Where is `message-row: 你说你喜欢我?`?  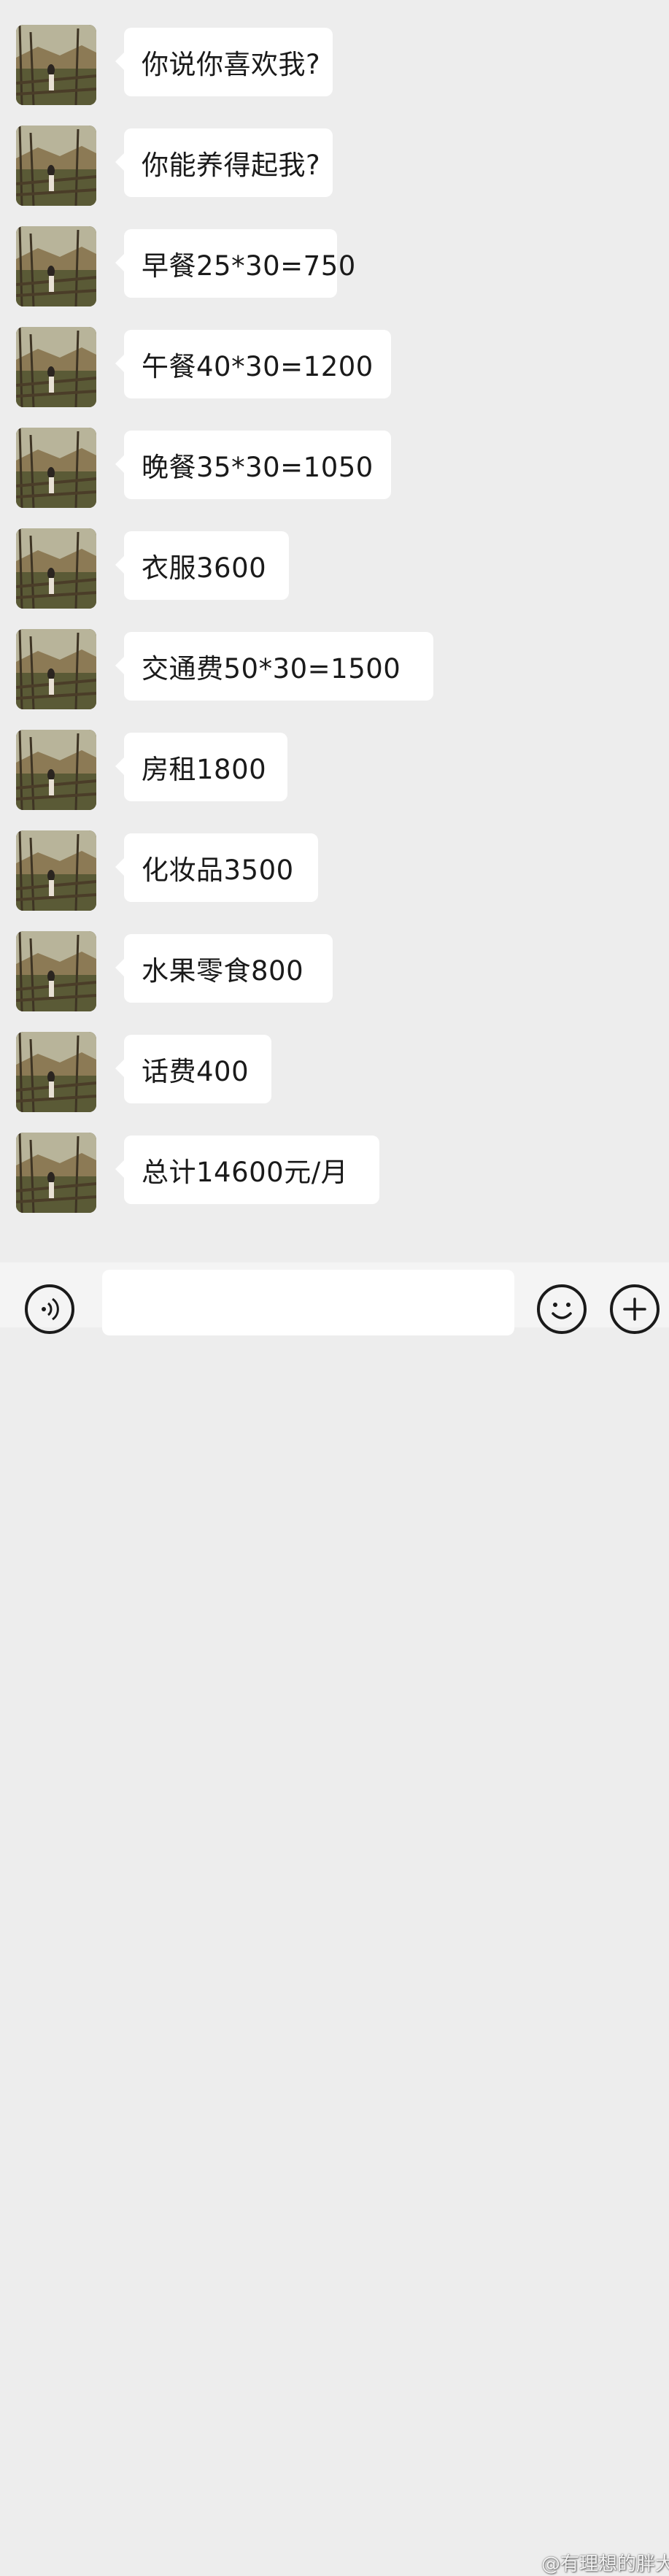 message-row: 你说你喜欢我? is located at coordinates (337, 66).